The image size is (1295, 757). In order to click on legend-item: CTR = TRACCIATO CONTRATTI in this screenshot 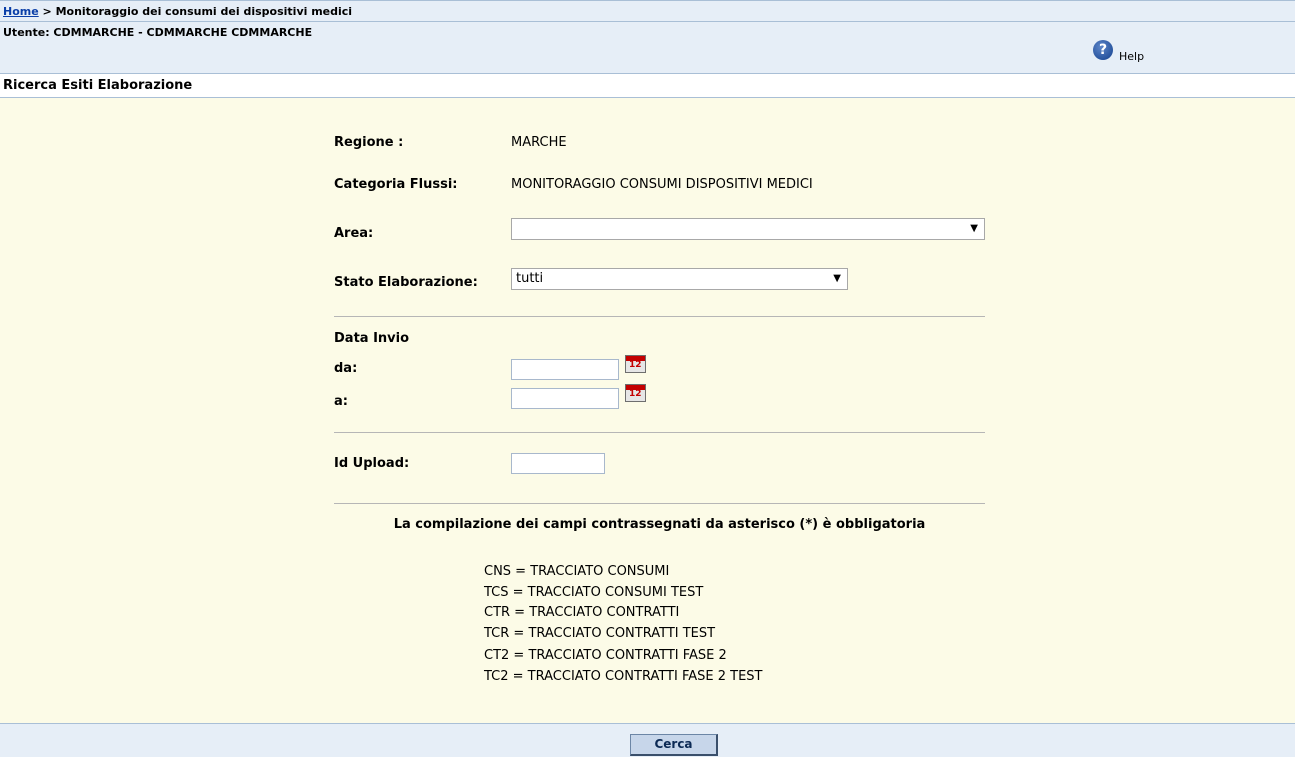, I will do `click(582, 612)`.